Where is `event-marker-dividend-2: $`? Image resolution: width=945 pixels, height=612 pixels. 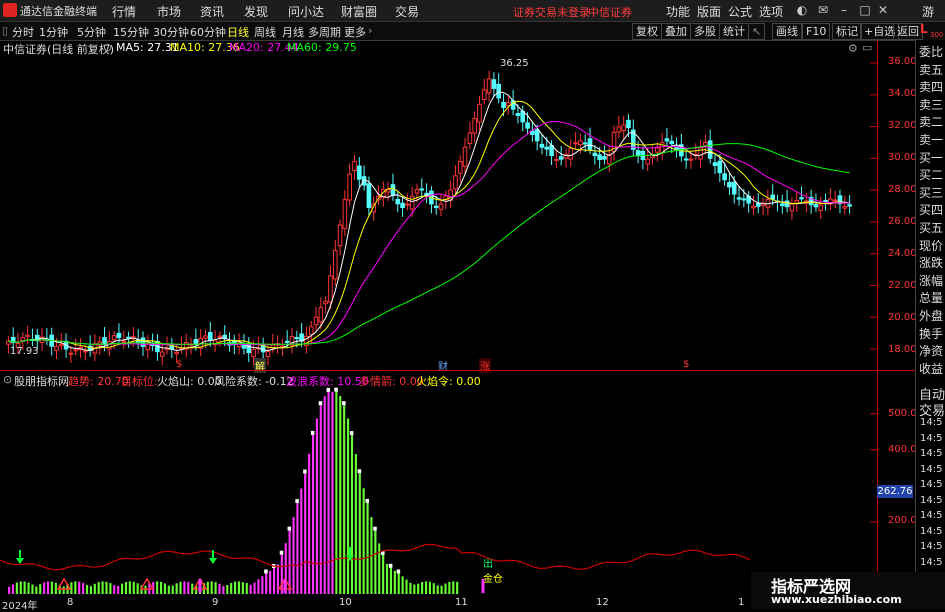
event-marker-dividend-2: $ is located at coordinates (686, 364).